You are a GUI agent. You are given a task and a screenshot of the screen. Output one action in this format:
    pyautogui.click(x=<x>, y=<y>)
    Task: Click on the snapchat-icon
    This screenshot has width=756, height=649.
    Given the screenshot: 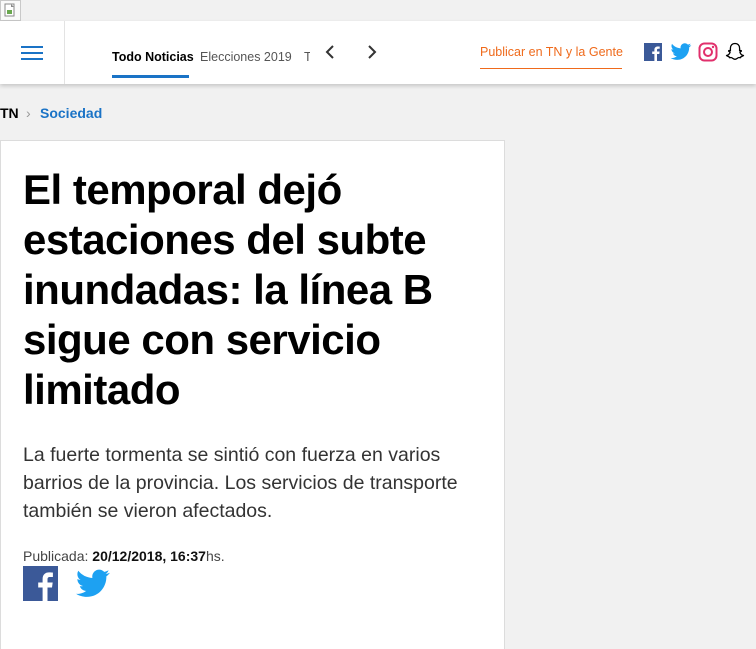 What is the action you would take?
    pyautogui.click(x=735, y=52)
    